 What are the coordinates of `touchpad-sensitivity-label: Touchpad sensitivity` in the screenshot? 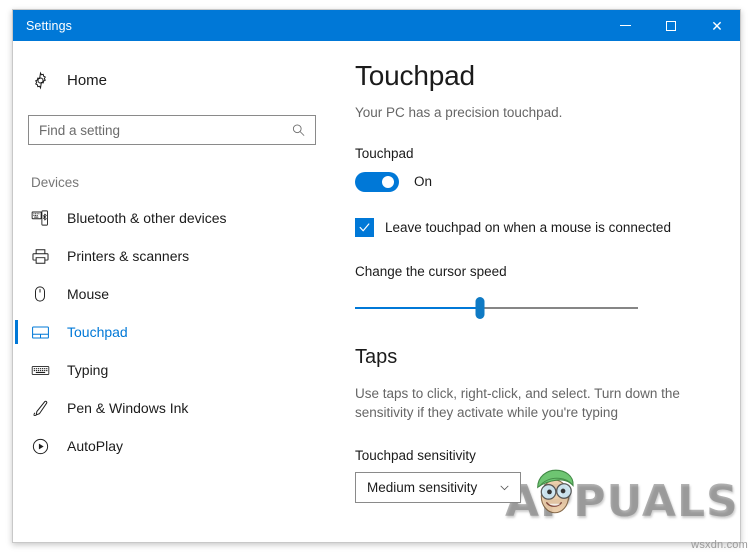 It's located at (415, 456).